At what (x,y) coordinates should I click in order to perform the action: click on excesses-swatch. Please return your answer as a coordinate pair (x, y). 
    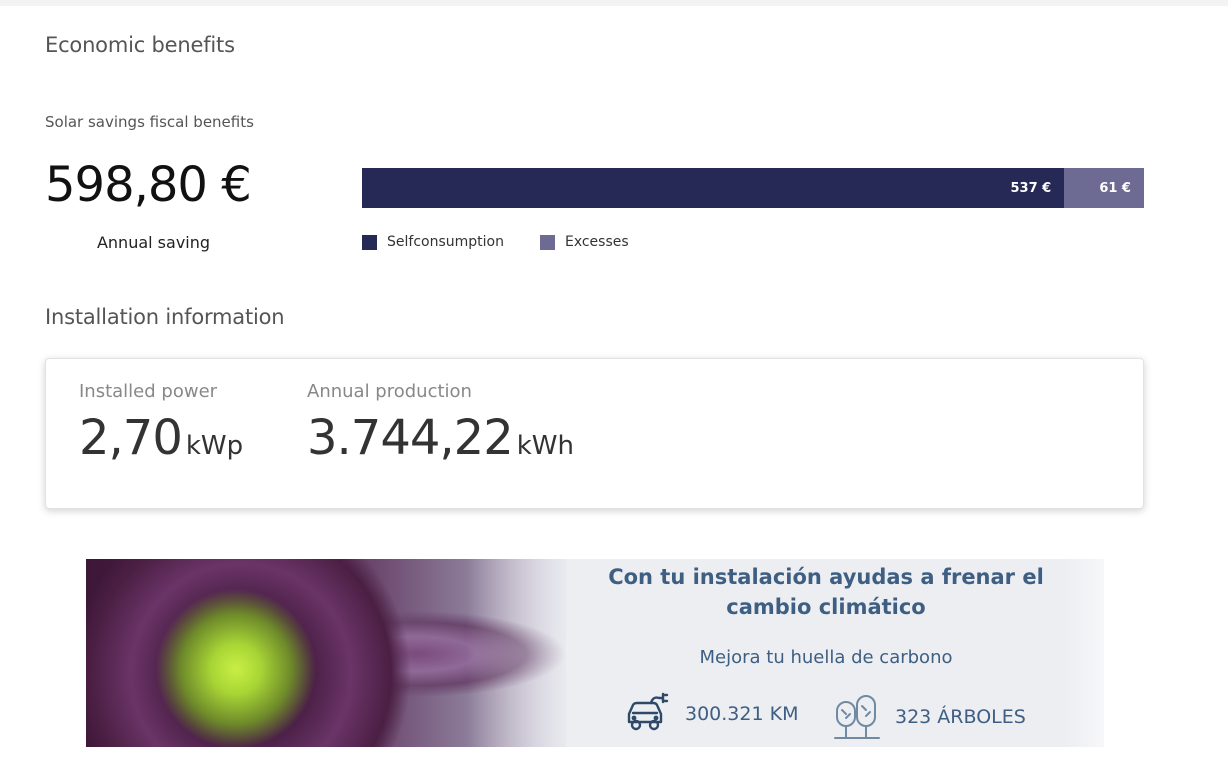
    Looking at the image, I should click on (547, 242).